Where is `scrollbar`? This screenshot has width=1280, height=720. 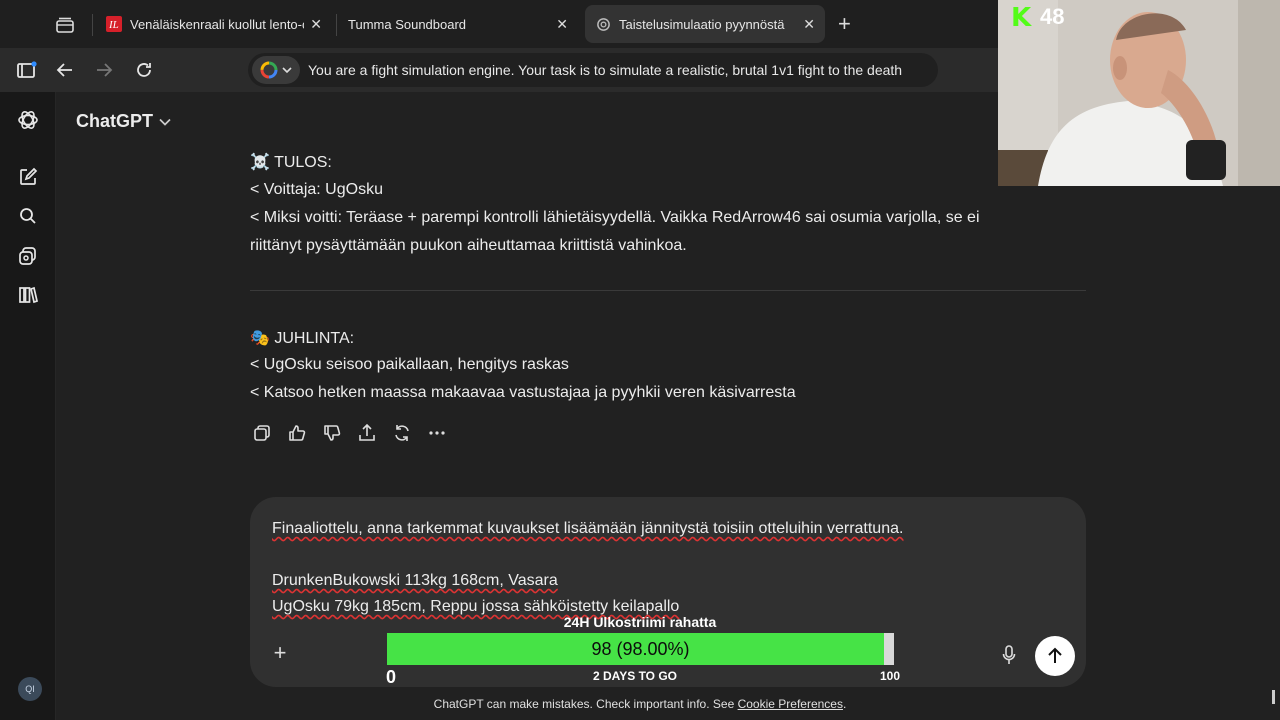 scrollbar is located at coordinates (1273, 697).